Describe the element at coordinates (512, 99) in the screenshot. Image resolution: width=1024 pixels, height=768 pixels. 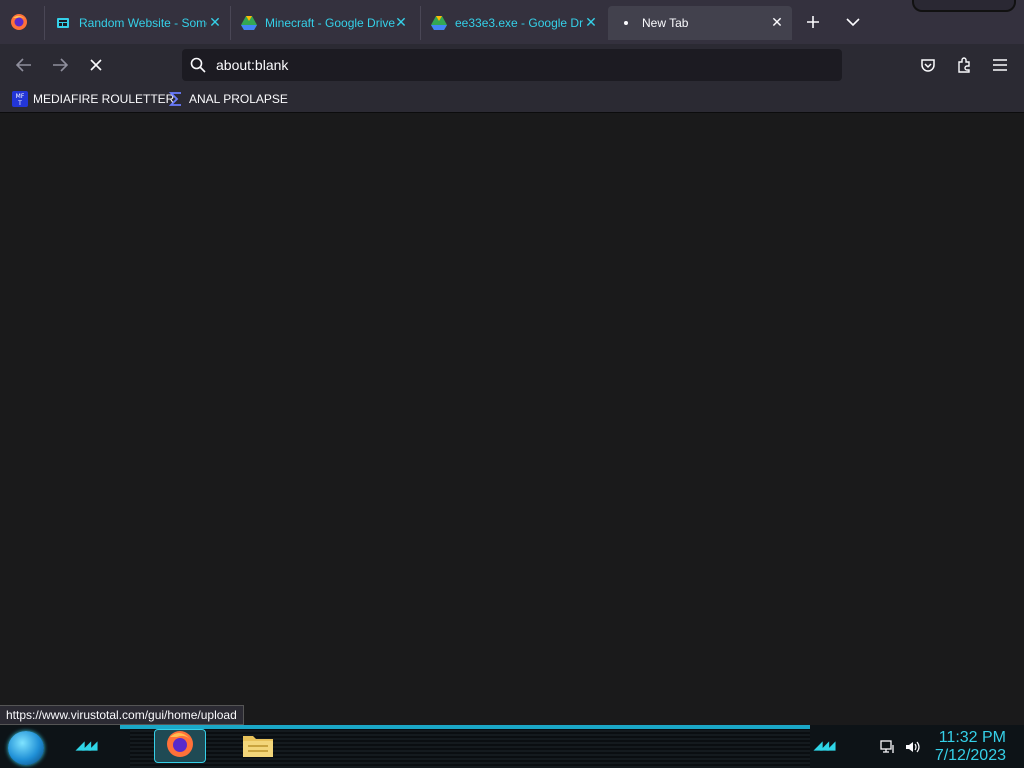
I see `bookmarks-toolbar: MF T MEDIAFIRE ROULETTER ANAL PROLAPSE` at that location.